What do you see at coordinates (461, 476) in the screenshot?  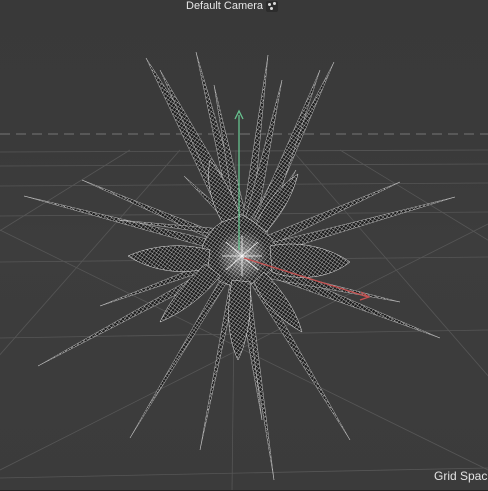 I see `grid-spacing-label: Grid Spacin` at bounding box center [461, 476].